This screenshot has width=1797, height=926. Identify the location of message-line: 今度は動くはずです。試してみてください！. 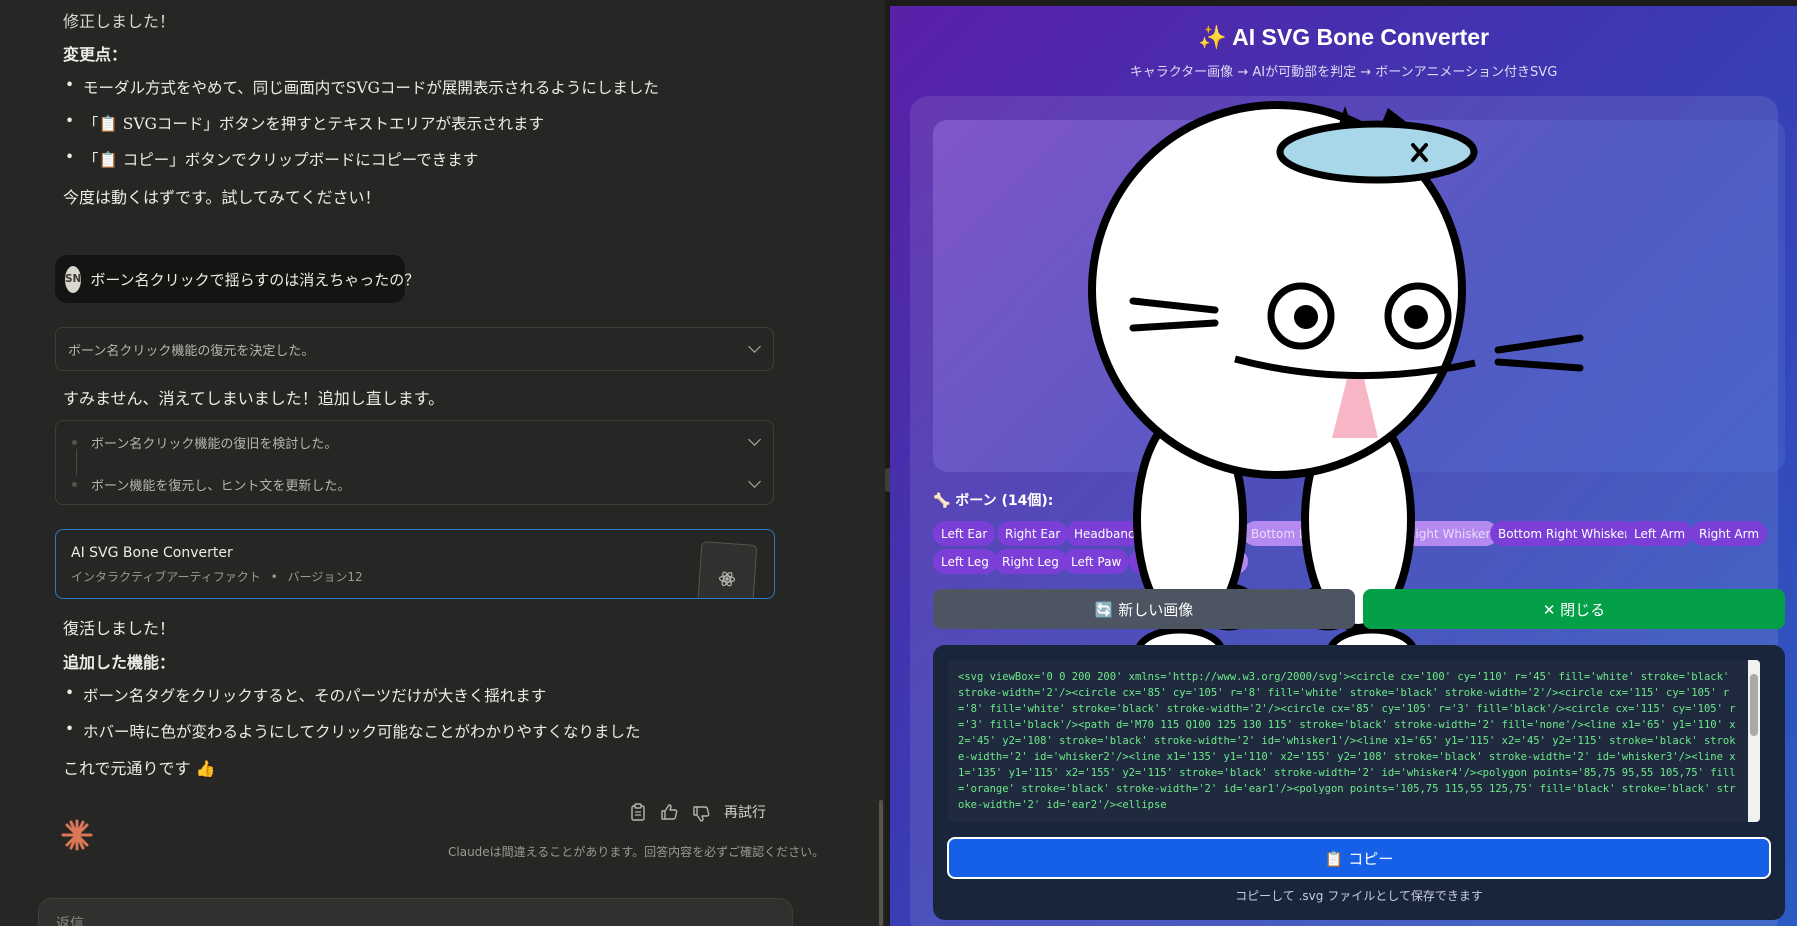
(222, 197).